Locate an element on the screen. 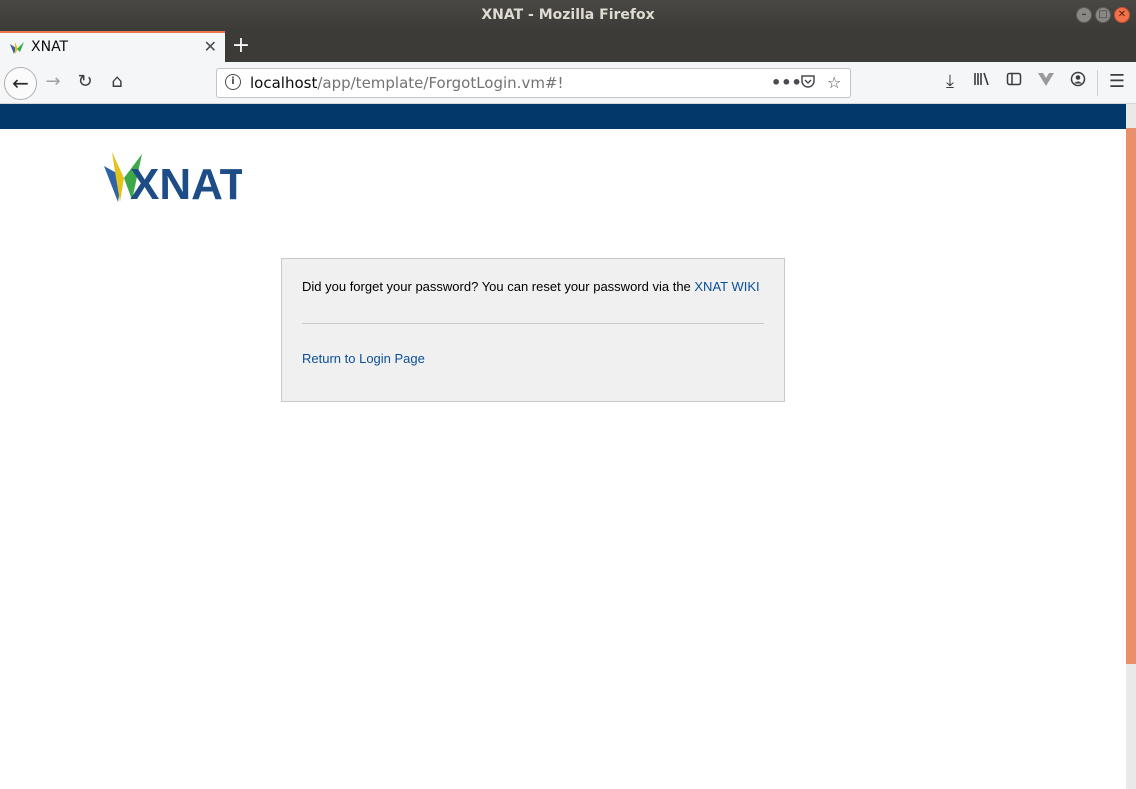 The height and width of the screenshot is (789, 1136). return-to-login-link: Return to Login Page is located at coordinates (363, 358).